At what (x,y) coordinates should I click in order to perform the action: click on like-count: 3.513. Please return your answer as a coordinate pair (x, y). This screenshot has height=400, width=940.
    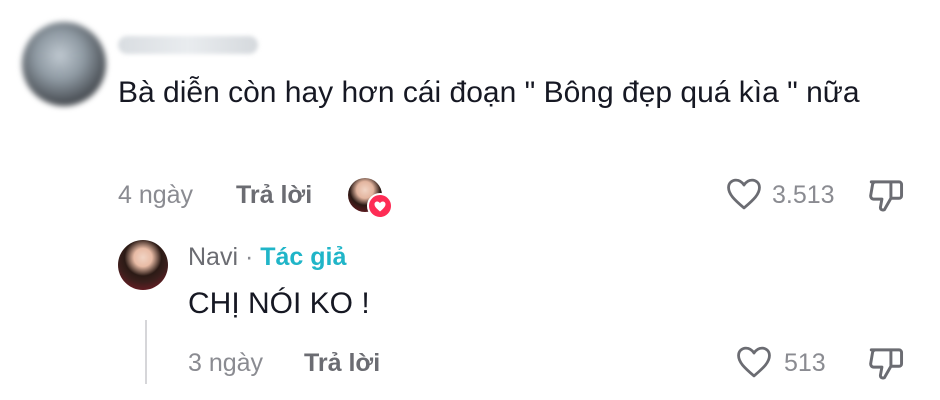
    Looking at the image, I should click on (803, 195).